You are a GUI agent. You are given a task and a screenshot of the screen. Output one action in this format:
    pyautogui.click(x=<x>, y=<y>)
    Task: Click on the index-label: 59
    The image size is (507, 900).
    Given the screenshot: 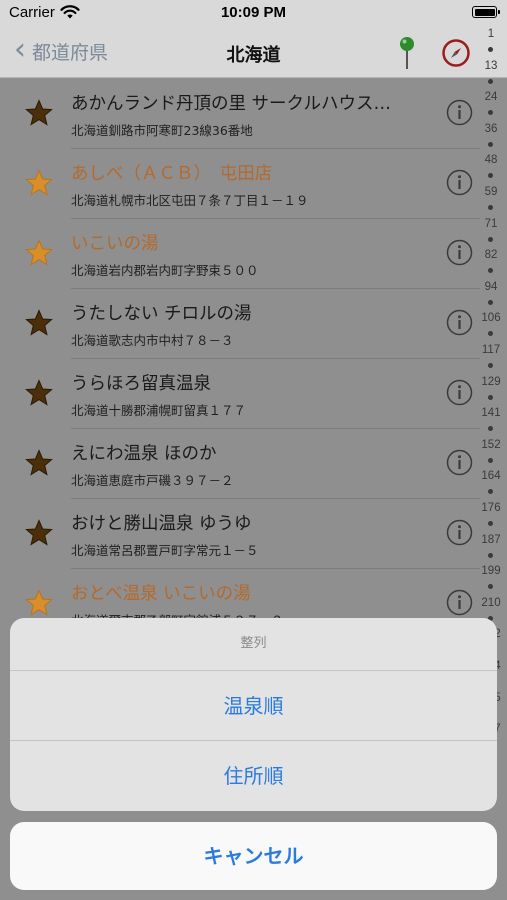 What is the action you would take?
    pyautogui.click(x=491, y=192)
    